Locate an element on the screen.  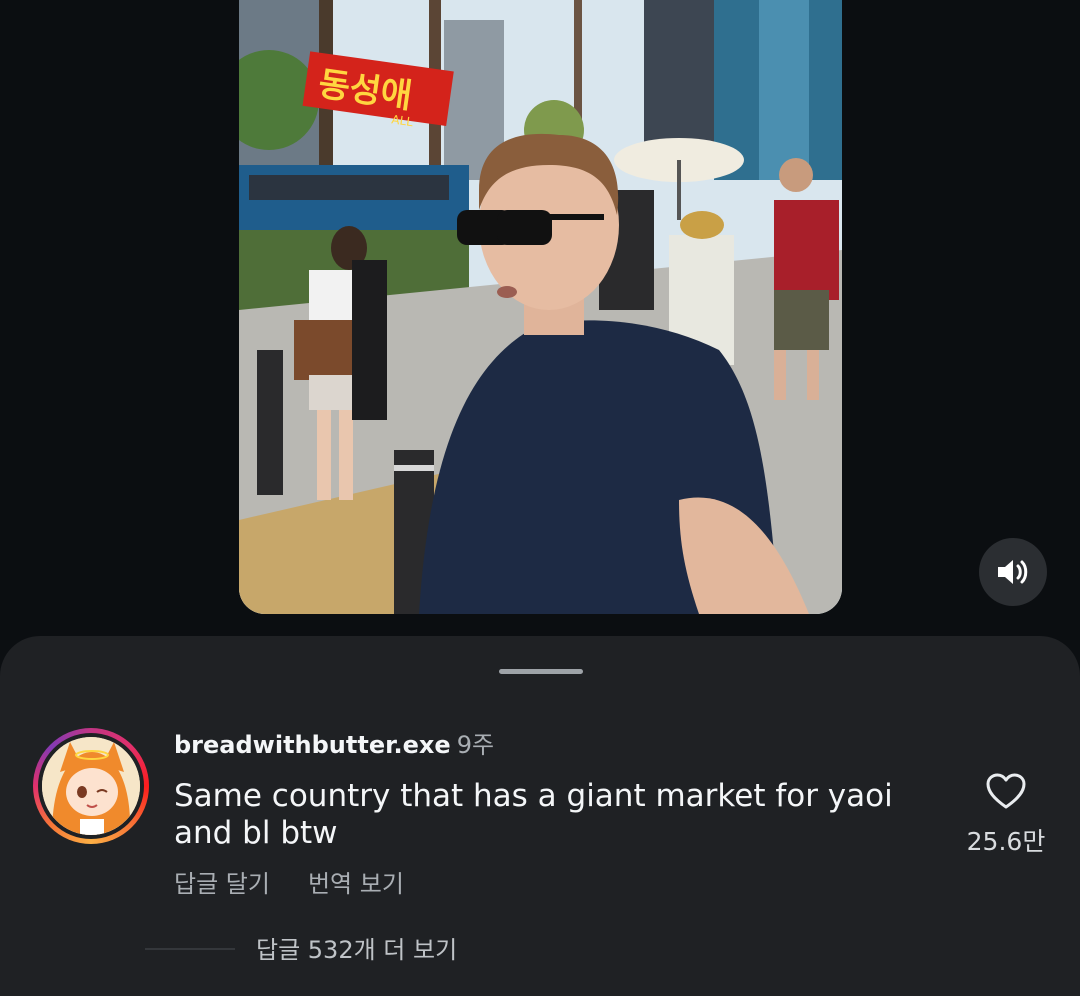
like-count: 25.6만 is located at coordinates (1006, 841).